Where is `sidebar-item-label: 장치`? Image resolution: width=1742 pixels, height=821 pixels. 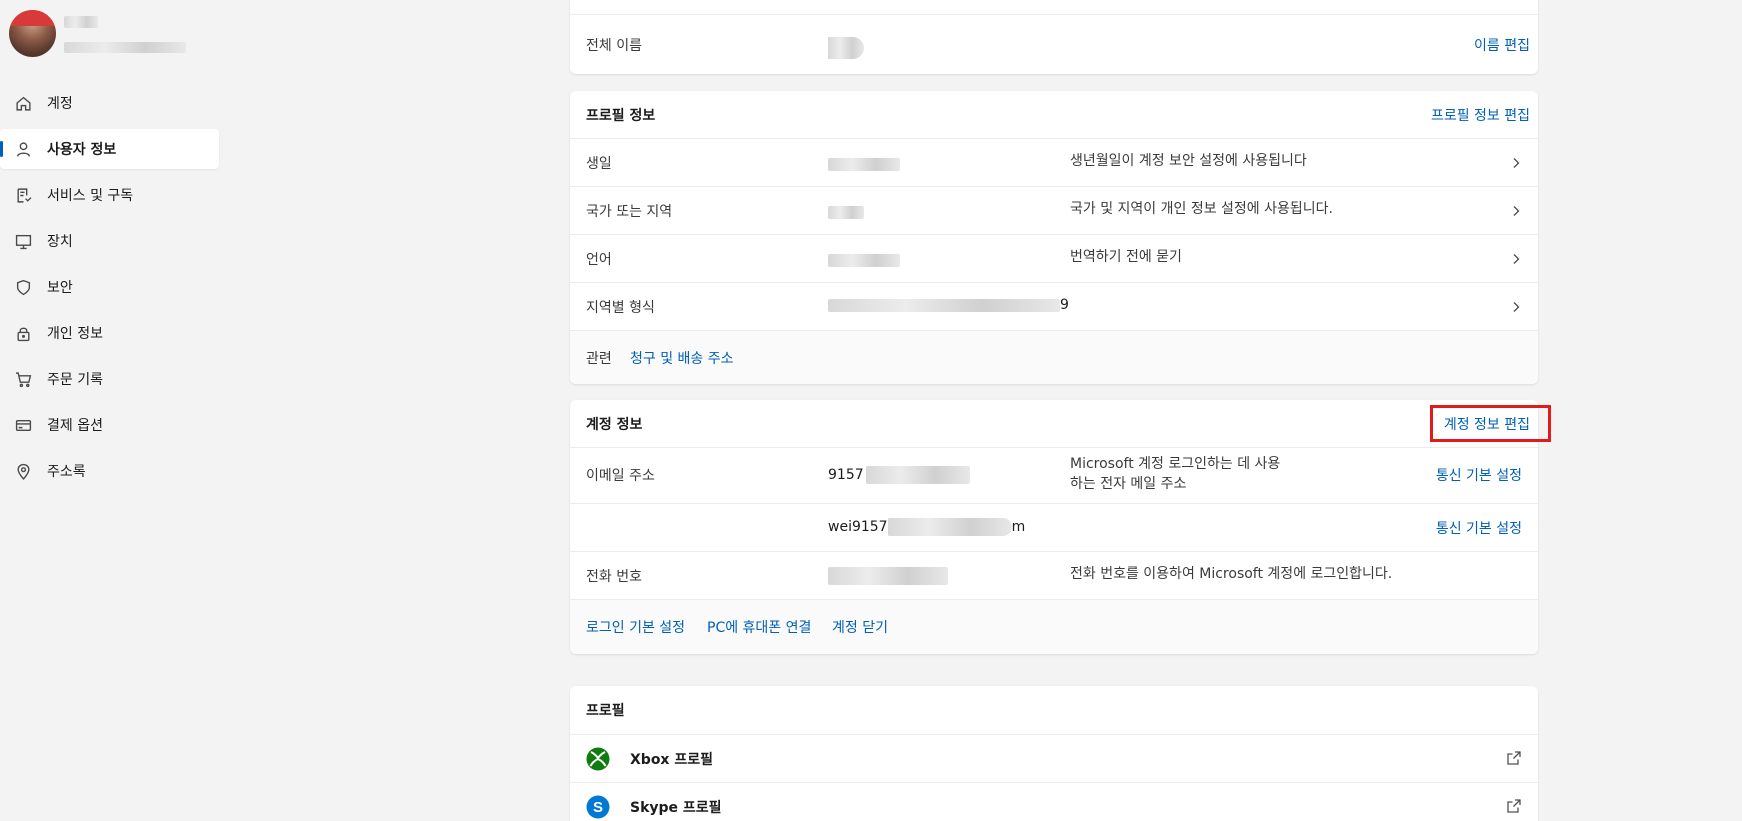 sidebar-item-label: 장치 is located at coordinates (60, 242).